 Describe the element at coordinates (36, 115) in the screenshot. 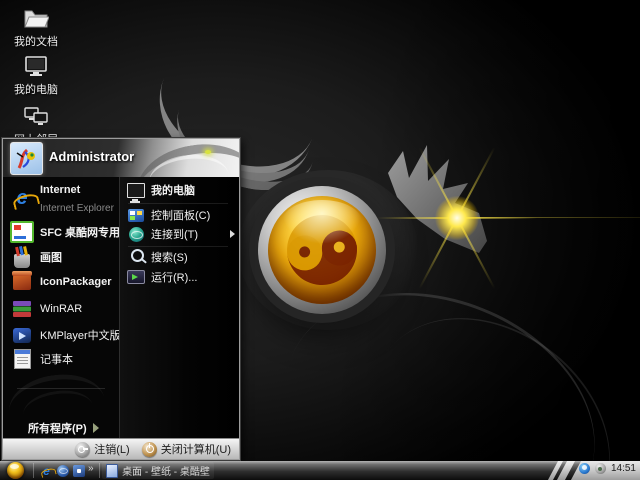

I see `network-places-icon` at that location.